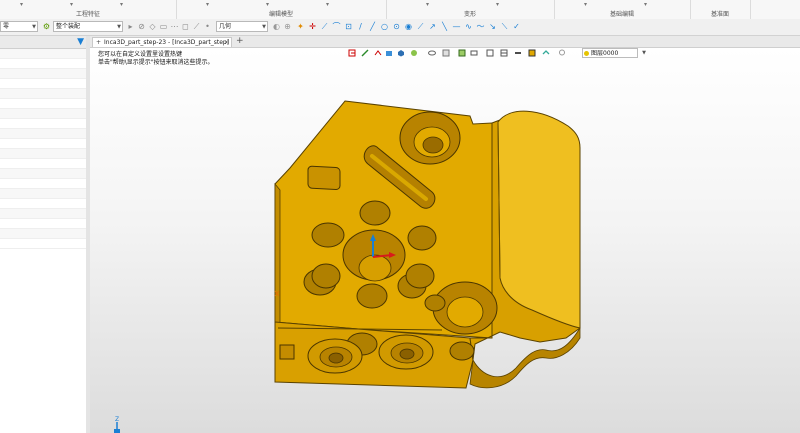 Image resolution: width=800 pixels, height=433 pixels. What do you see at coordinates (281, 9) in the screenshot?
I see `ribbon-group-edit-model: ▾ ▾ ▾ 编辑模型` at bounding box center [281, 9].